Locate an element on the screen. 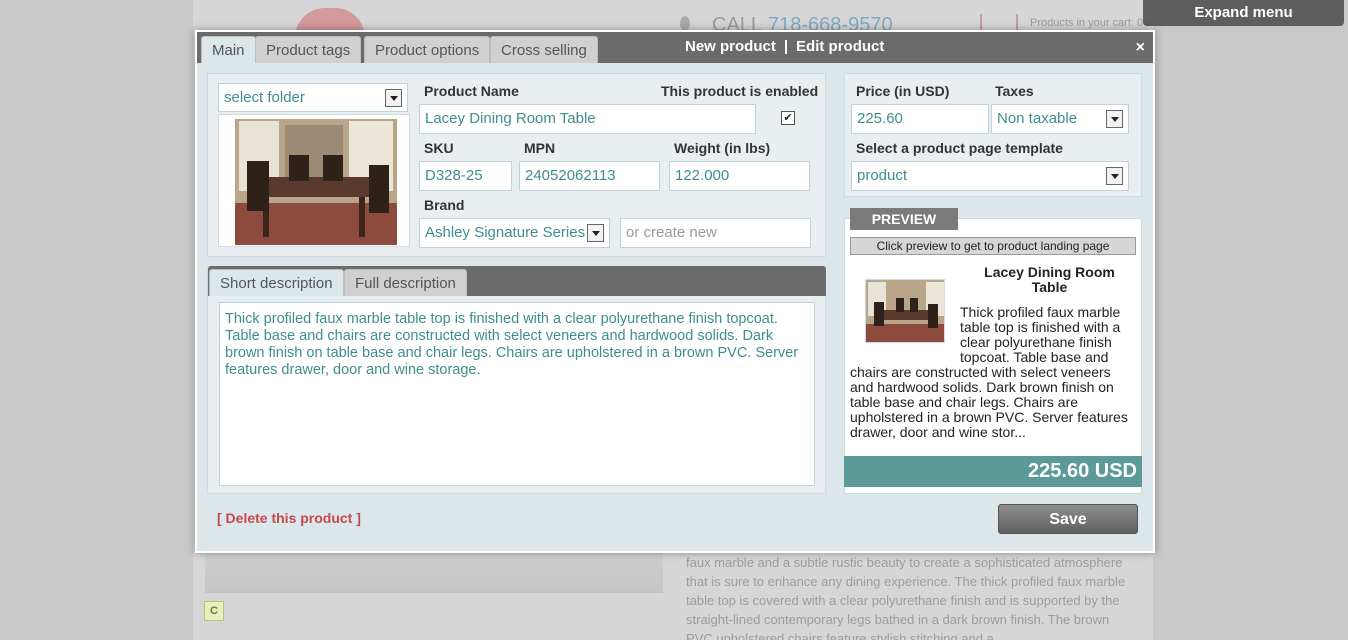  preview-title: Lacey Dining Room Table is located at coordinates (1049, 279).